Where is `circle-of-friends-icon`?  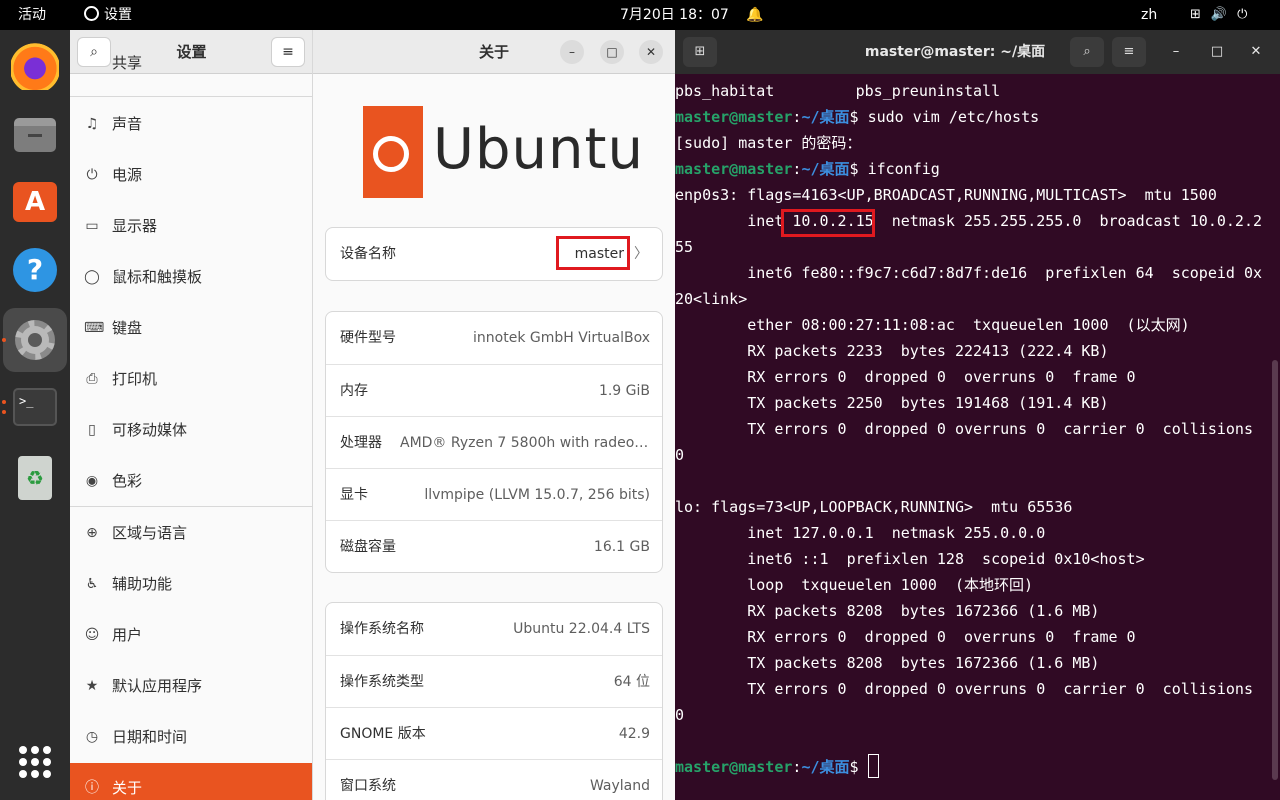
circle-of-friends-icon is located at coordinates (391, 154).